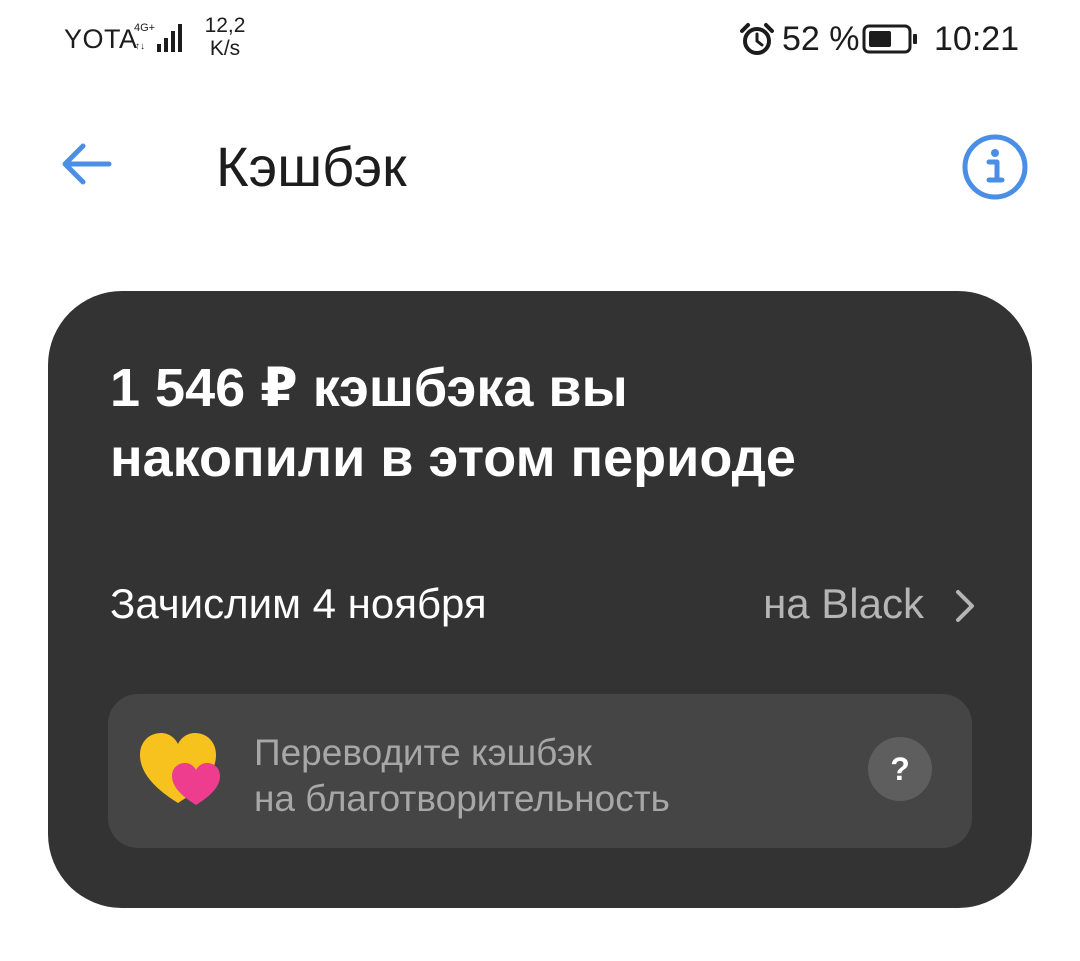 This screenshot has height=961, width=1080. Describe the element at coordinates (540, 40) in the screenshot. I see `status-bar: YOTA 4G+ ↑↓ 12,2 K/s 52 % 10:21` at that location.